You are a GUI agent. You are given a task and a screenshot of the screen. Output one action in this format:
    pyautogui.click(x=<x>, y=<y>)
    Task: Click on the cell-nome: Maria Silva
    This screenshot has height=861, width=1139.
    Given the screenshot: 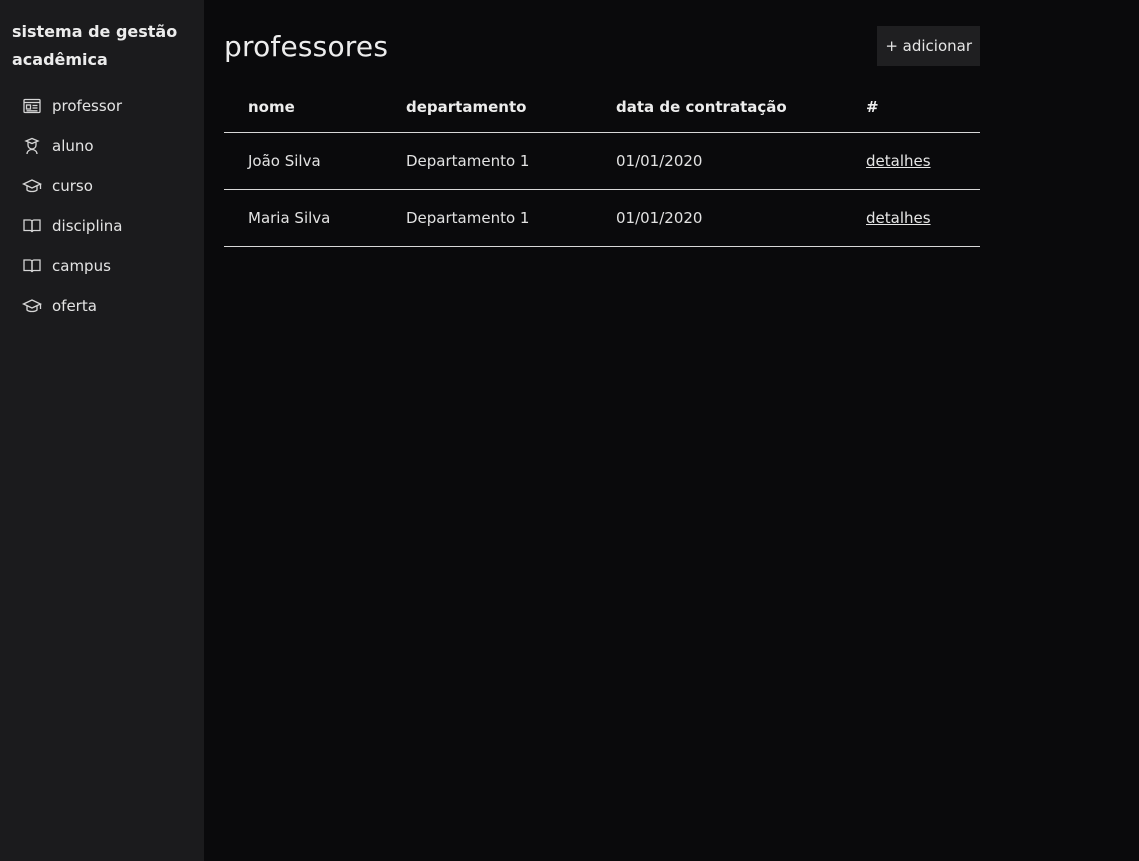 What is the action you would take?
    pyautogui.click(x=303, y=218)
    